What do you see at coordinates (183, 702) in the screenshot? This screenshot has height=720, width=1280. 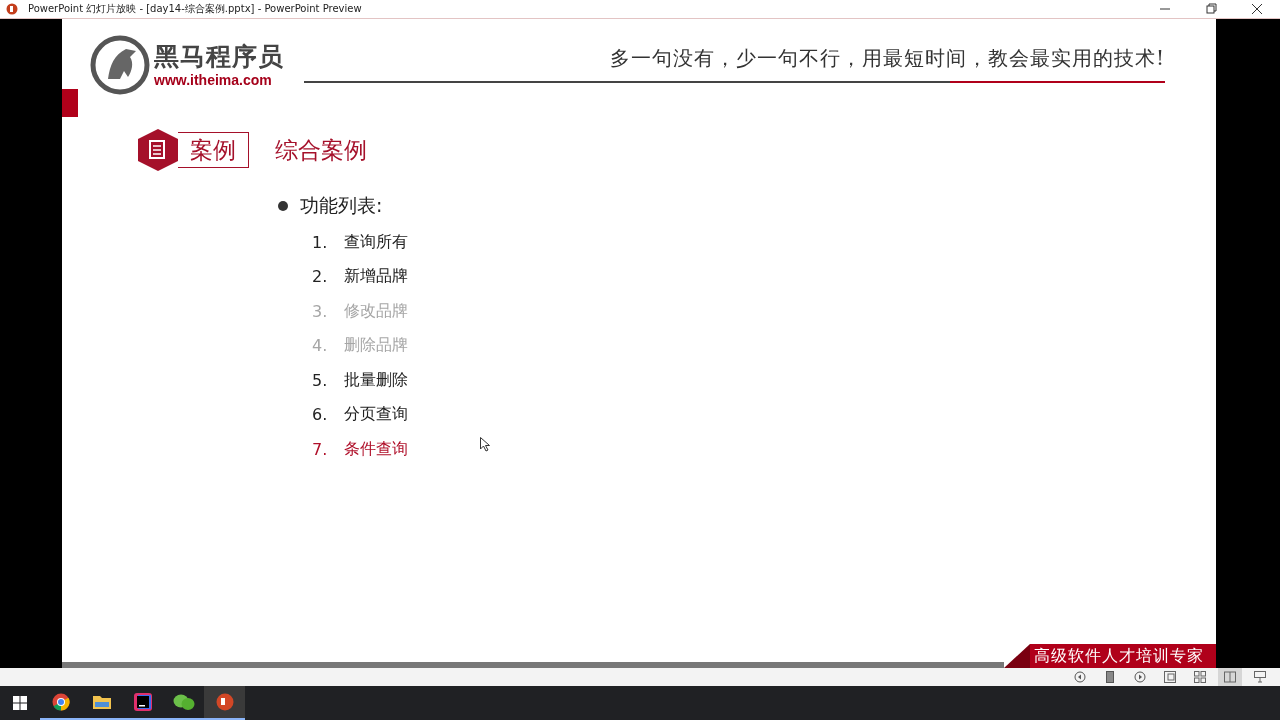 I see `chat-bubbles-icon` at bounding box center [183, 702].